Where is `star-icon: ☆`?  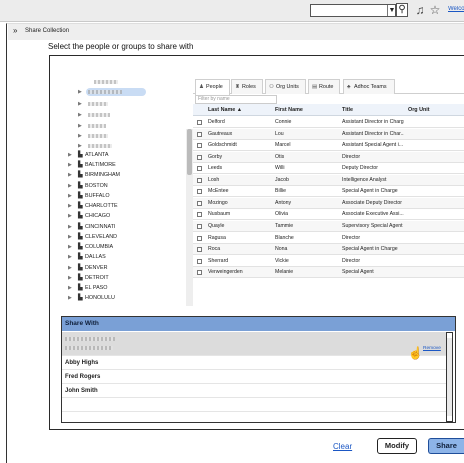
star-icon: ☆ is located at coordinates (435, 10).